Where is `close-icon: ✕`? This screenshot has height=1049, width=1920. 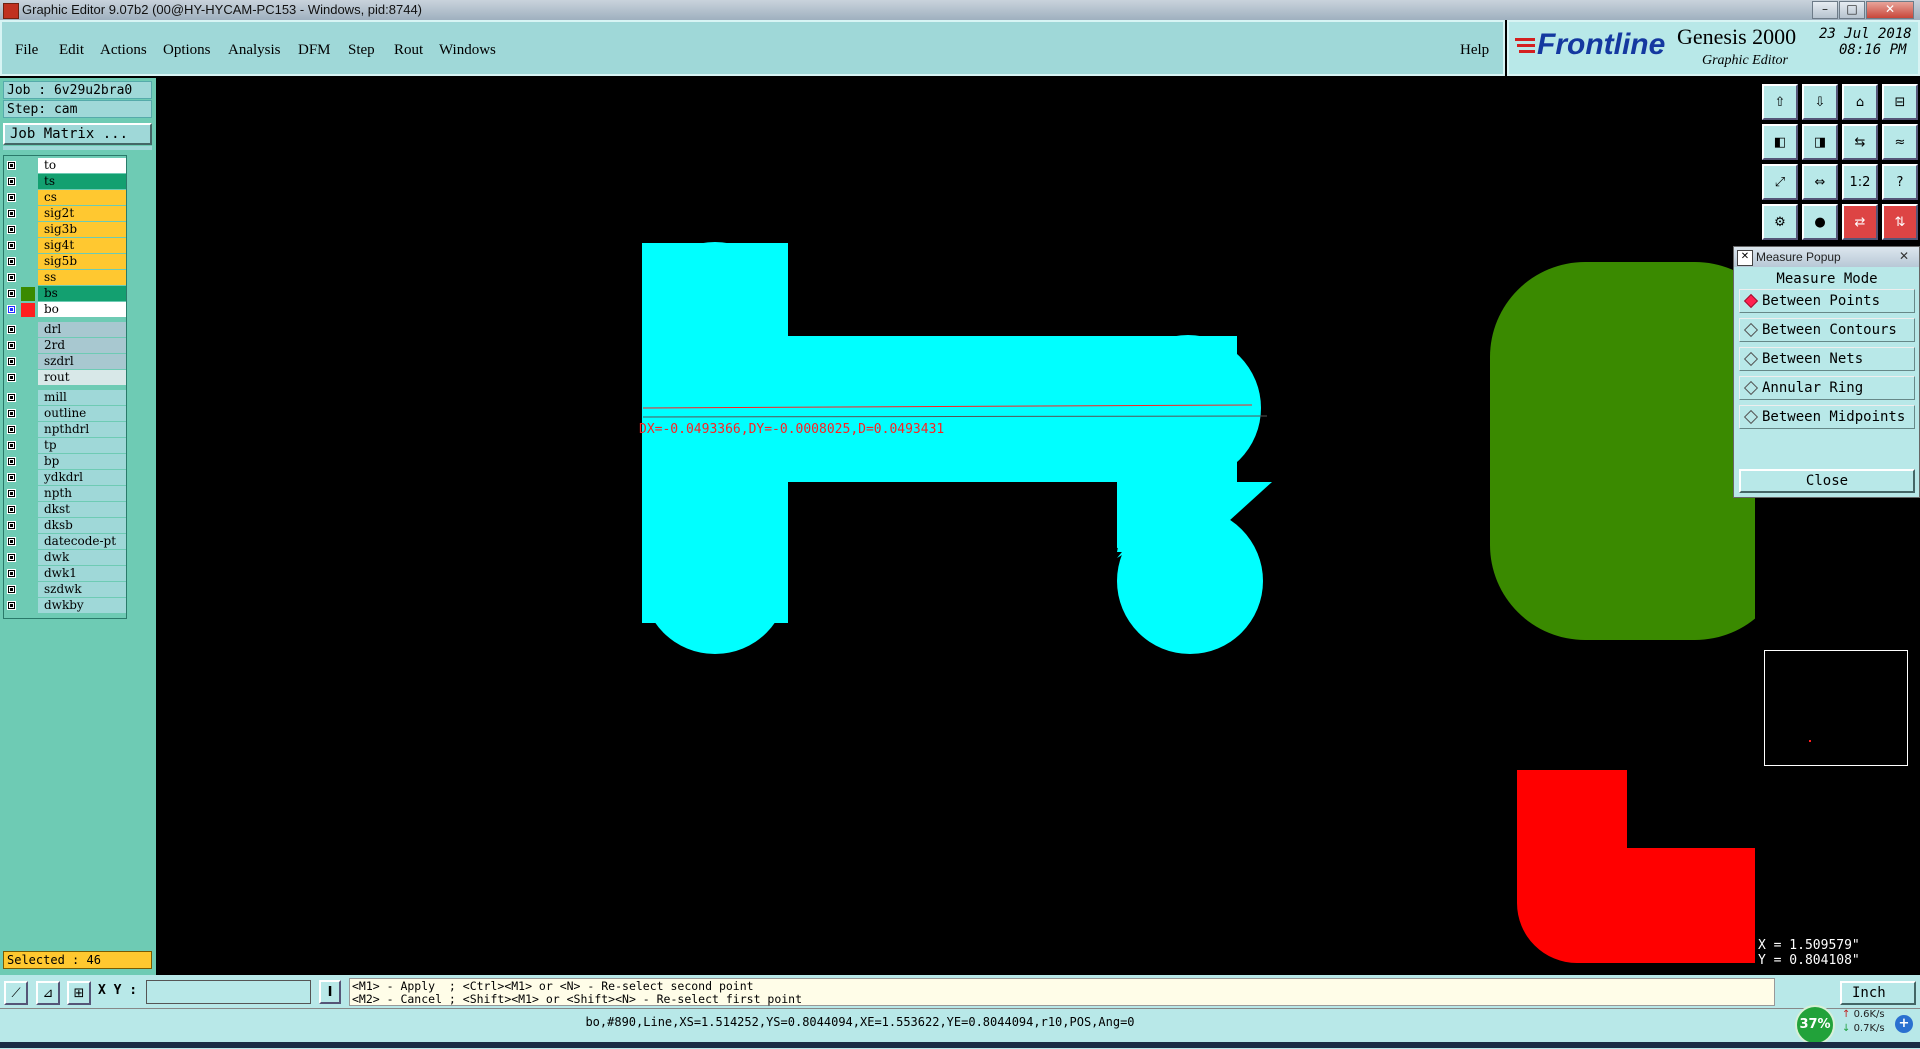
close-icon: ✕ is located at coordinates (1904, 256).